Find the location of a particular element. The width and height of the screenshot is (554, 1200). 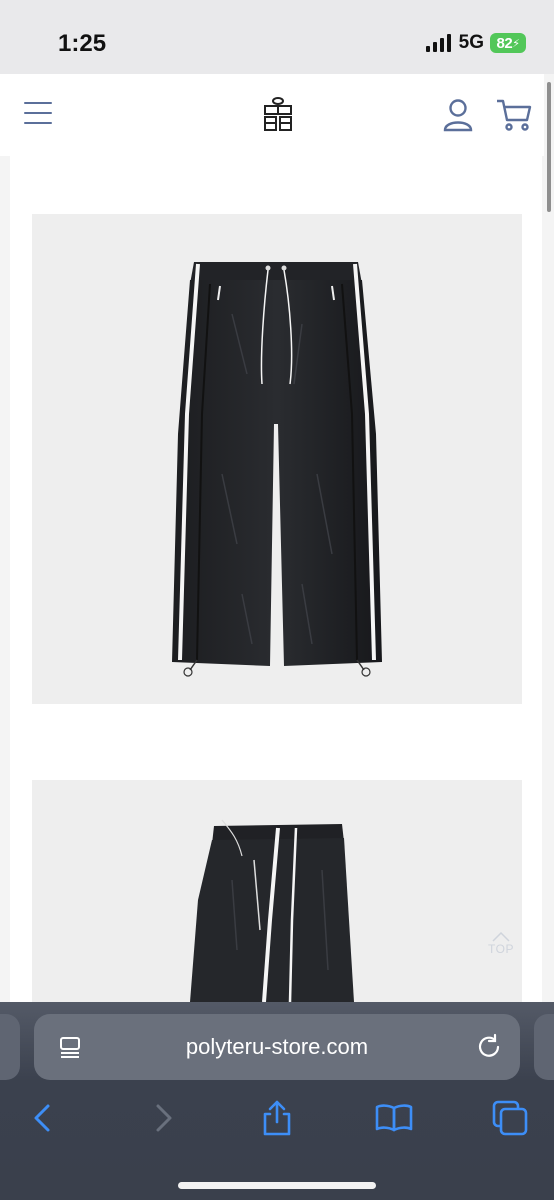

status-indicators: 5G 82 ⚡ is located at coordinates (475, 43).